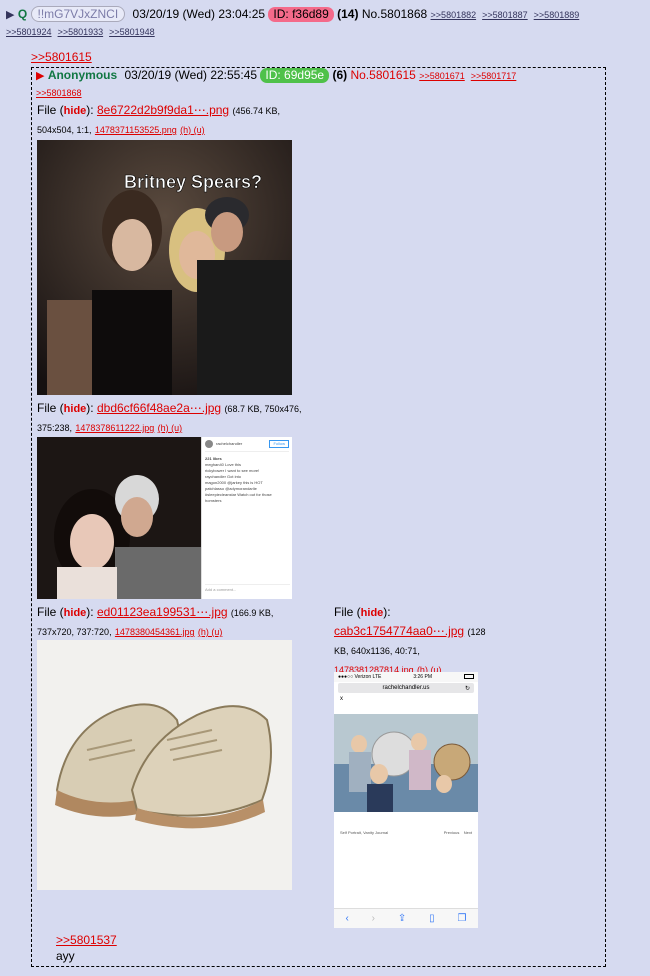 The width and height of the screenshot is (650, 976). I want to click on share-icon: ⇪, so click(402, 918).